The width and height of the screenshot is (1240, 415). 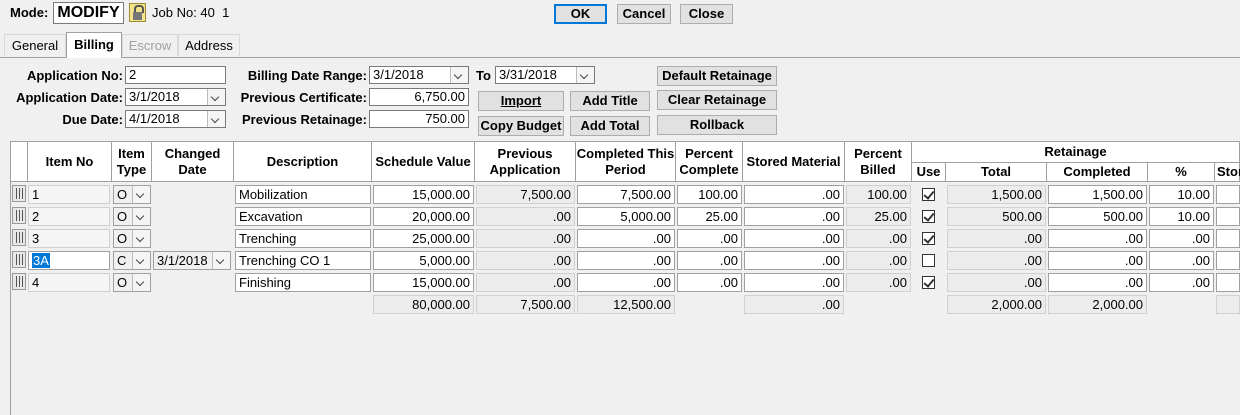 What do you see at coordinates (303, 238) in the screenshot?
I see `description-cell: Trenching` at bounding box center [303, 238].